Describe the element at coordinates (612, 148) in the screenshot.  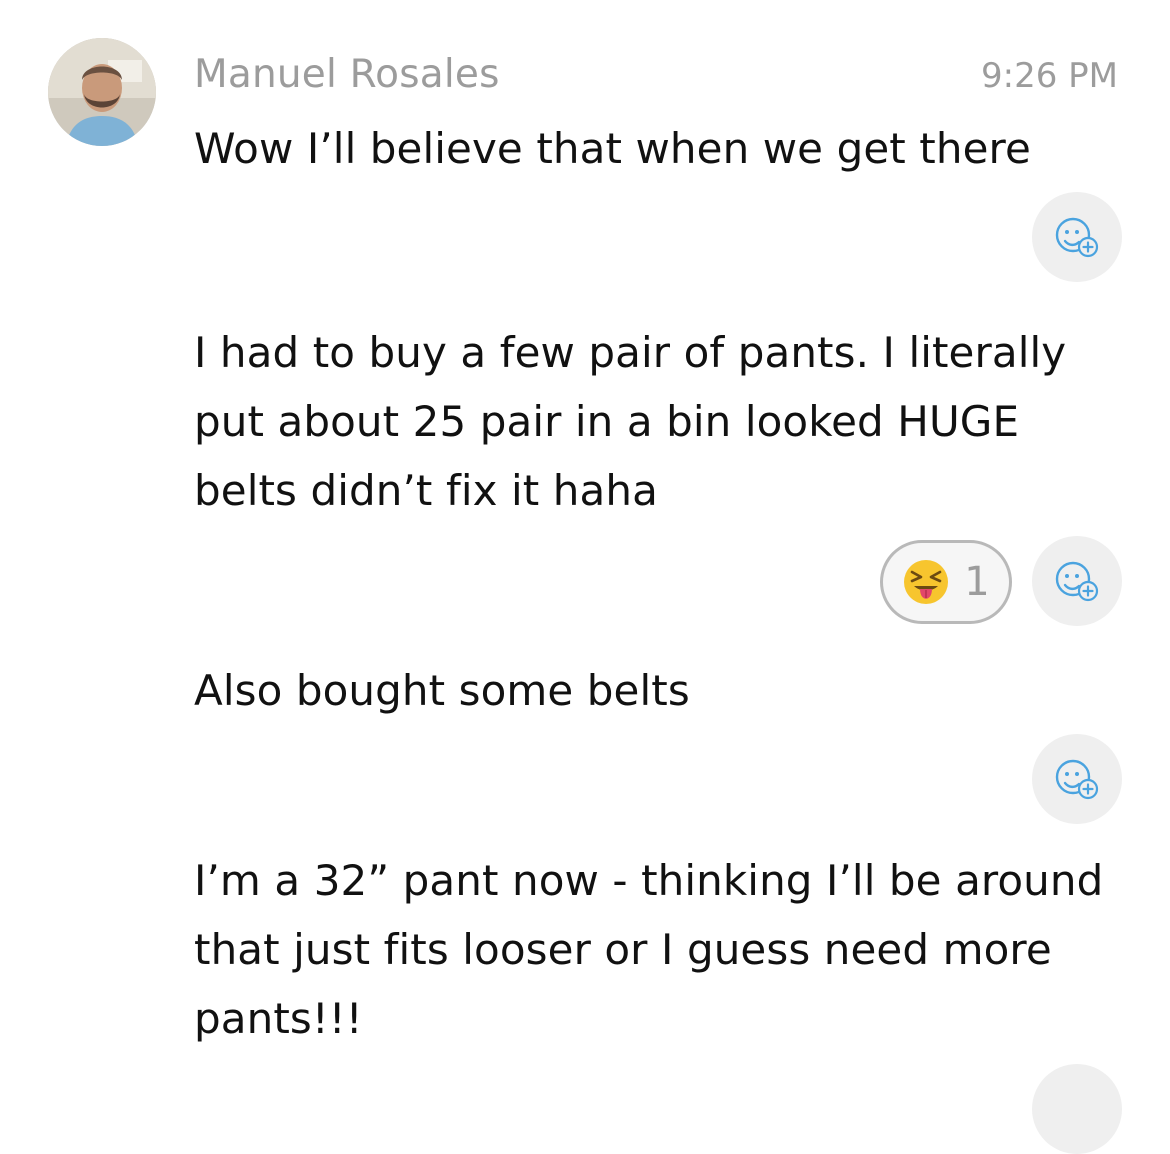
I see `message-text: Wow I’ll believe that when we get there` at that location.